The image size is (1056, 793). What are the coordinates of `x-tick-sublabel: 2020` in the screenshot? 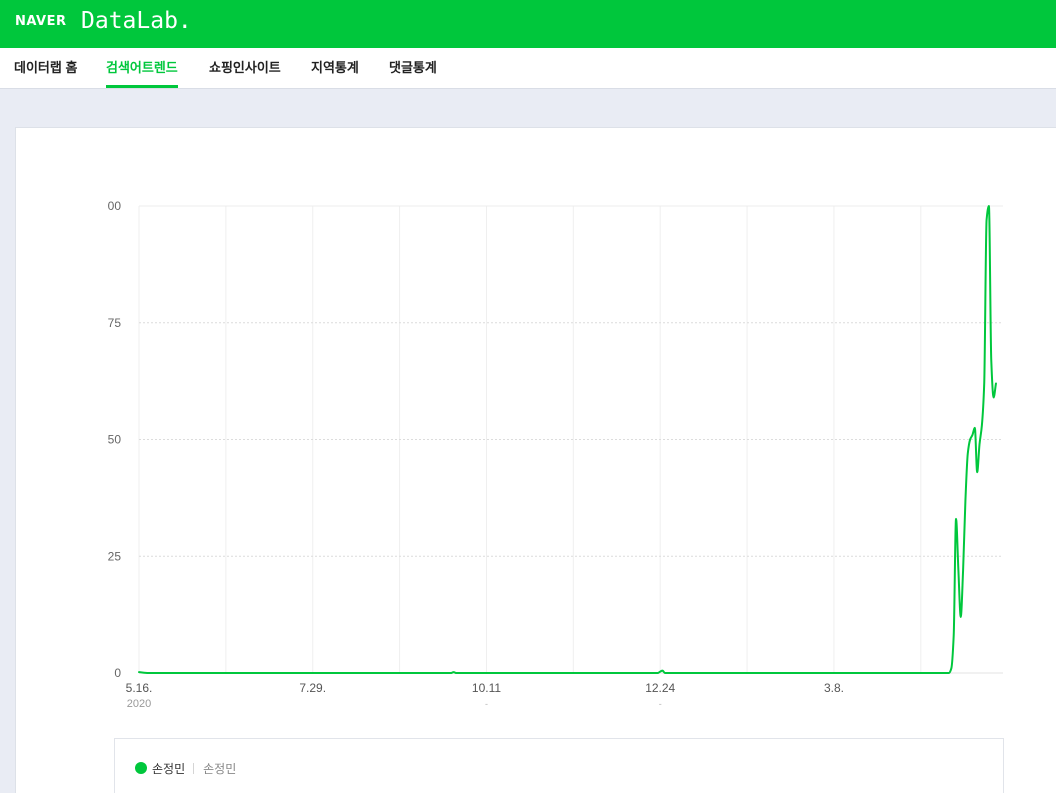 It's located at (139, 704).